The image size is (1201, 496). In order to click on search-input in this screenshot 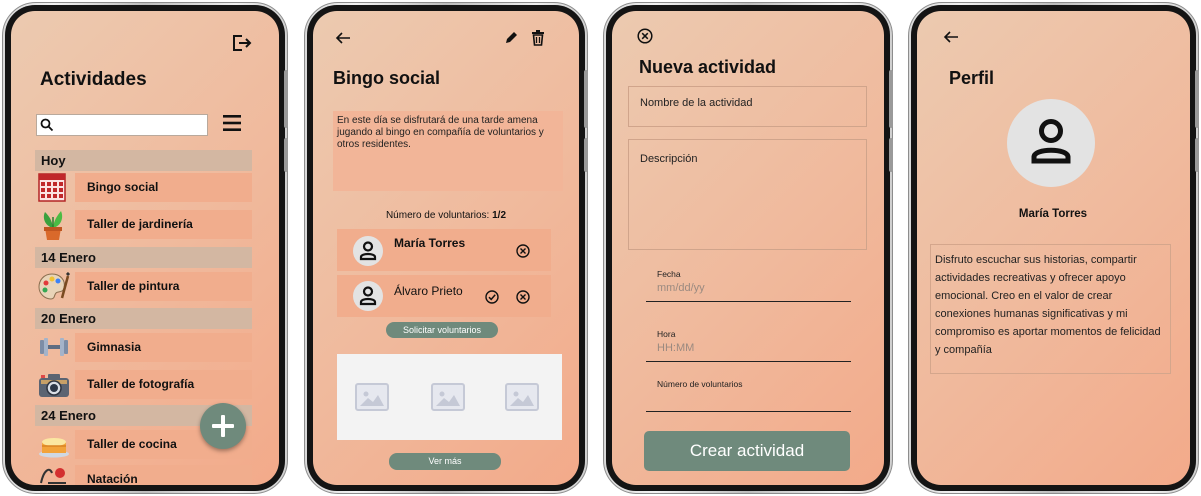, I will do `click(122, 125)`.